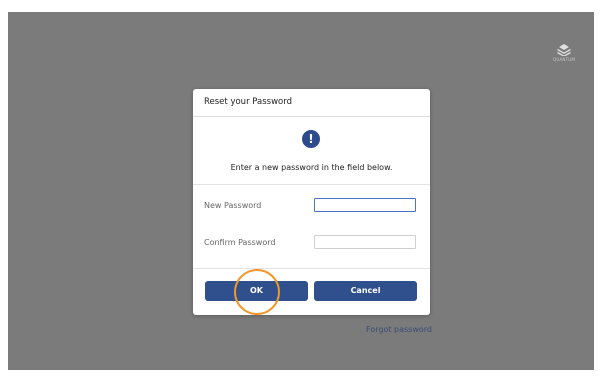 This screenshot has width=602, height=382. Describe the element at coordinates (248, 102) in the screenshot. I see `dialog-title: Reset your Password` at that location.